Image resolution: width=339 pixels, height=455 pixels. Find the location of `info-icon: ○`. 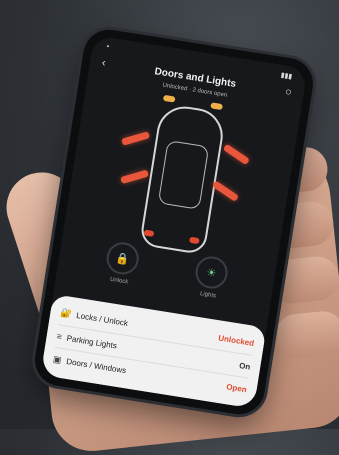

info-icon: ○ is located at coordinates (288, 92).